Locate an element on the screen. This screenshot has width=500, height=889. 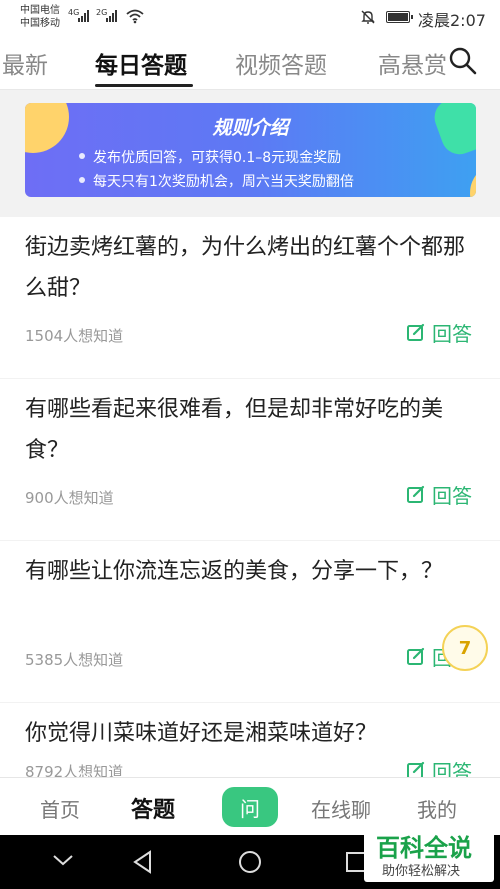
question-followers: 1504人想知道 is located at coordinates (74, 336).